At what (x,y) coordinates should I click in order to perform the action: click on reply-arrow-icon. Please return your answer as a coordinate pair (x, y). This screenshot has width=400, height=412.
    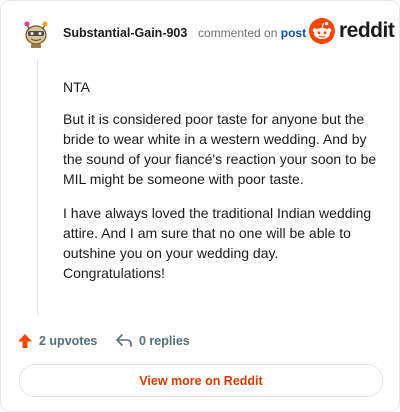
    Looking at the image, I should click on (124, 340).